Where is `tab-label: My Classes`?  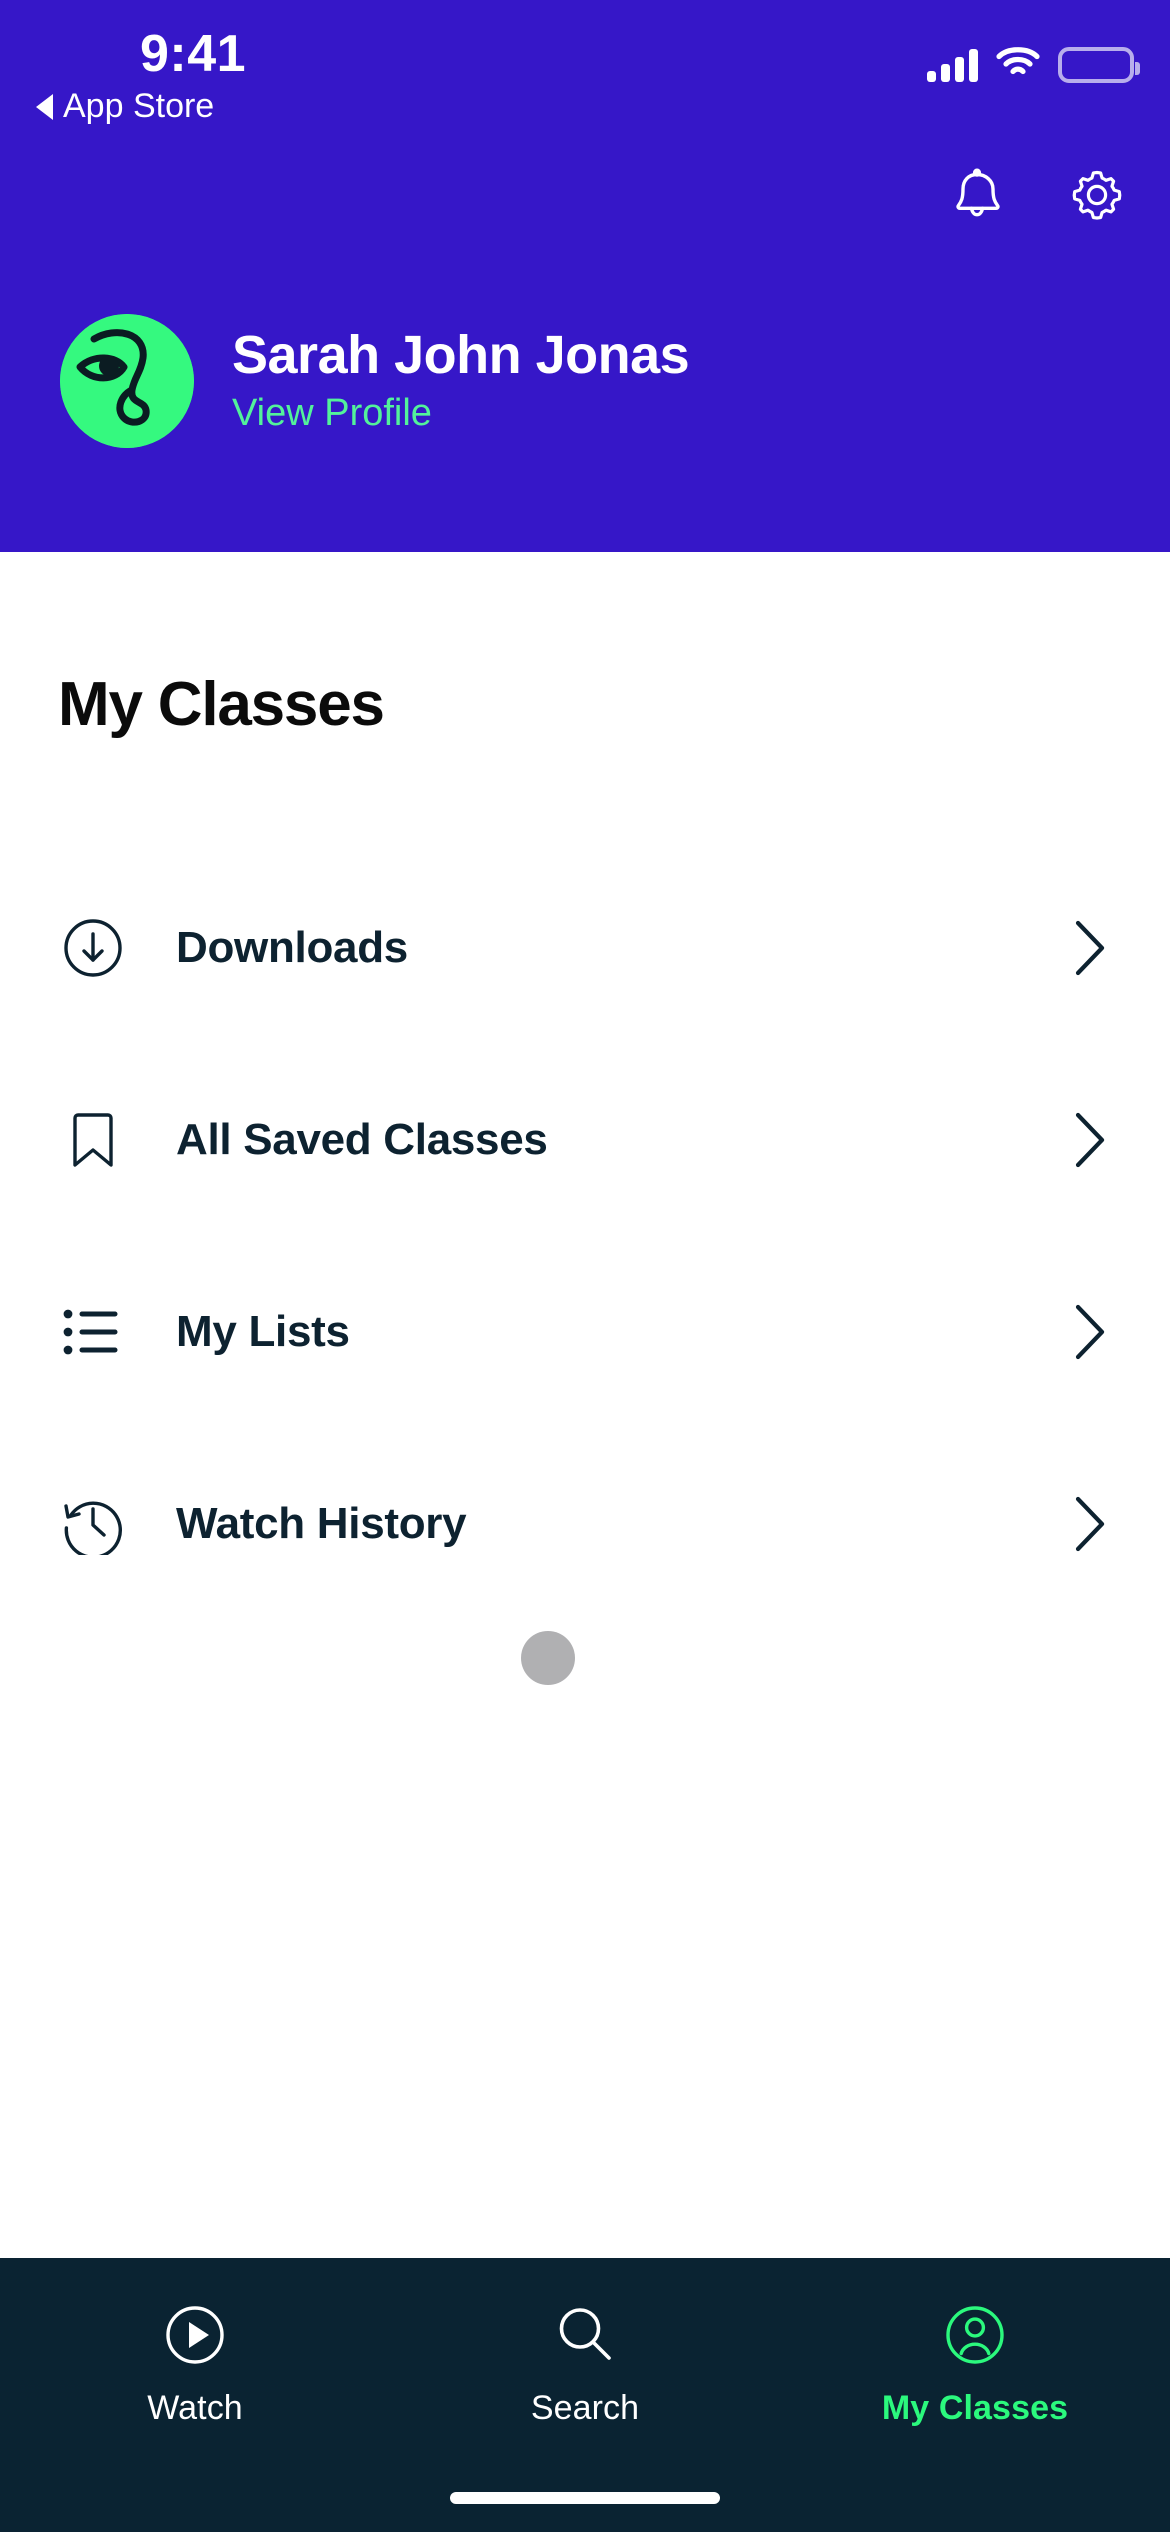
tab-label: My Classes is located at coordinates (975, 2408).